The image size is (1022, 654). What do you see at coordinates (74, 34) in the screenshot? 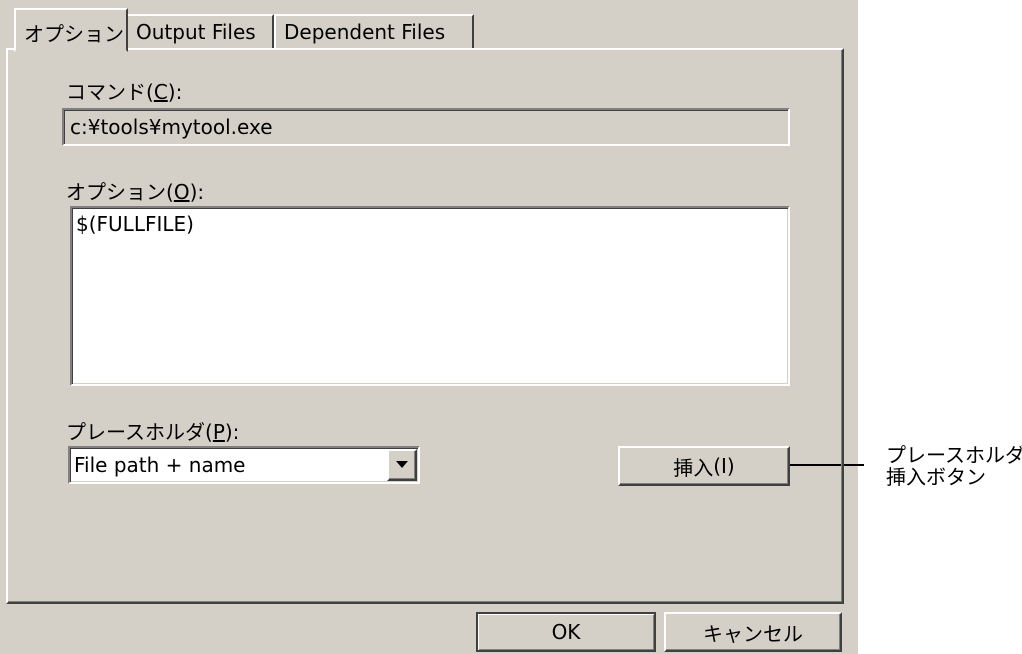
I see `tab-options-label: オプション` at bounding box center [74, 34].